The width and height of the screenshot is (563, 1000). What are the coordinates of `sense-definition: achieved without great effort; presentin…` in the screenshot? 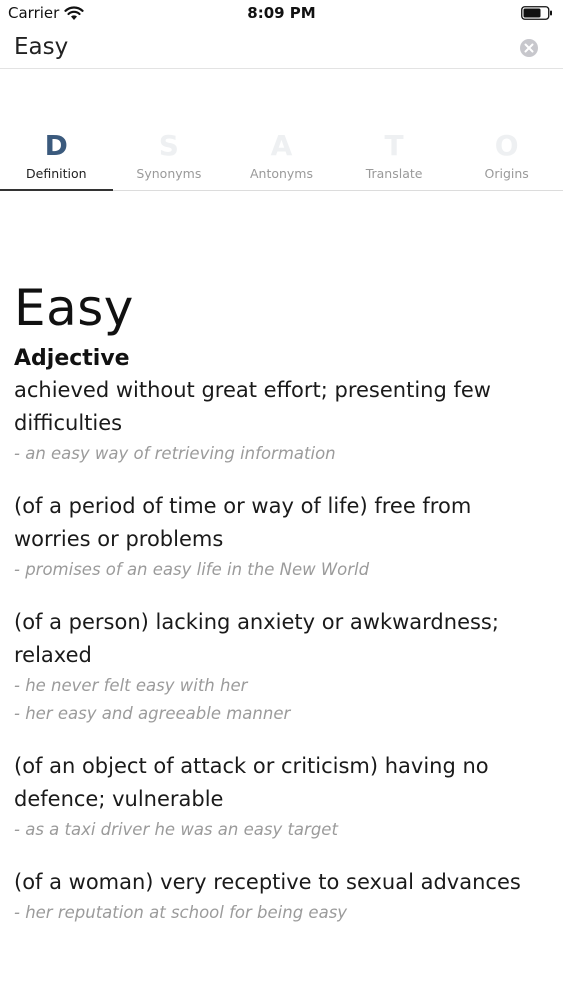 It's located at (252, 406).